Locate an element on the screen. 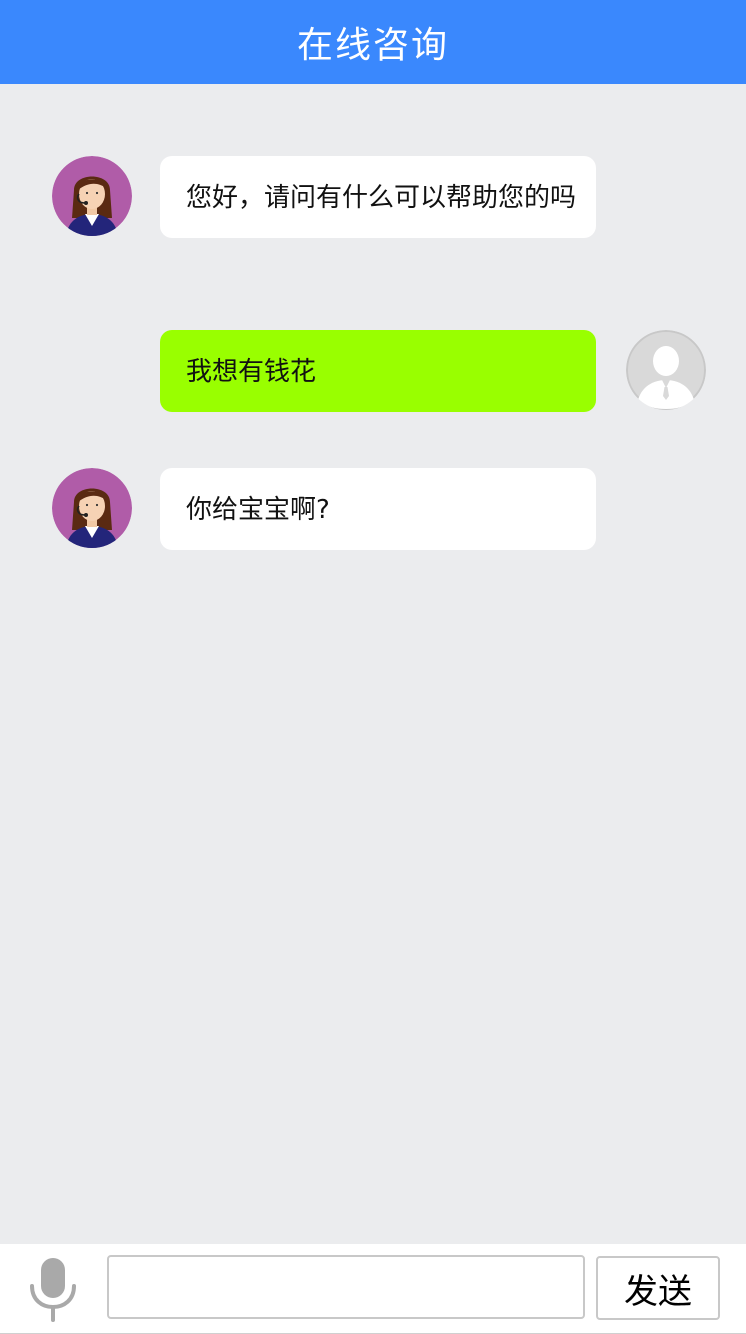  agent-message-bubble: 您好，请问有什么可以帮助您的吗 is located at coordinates (378, 197).